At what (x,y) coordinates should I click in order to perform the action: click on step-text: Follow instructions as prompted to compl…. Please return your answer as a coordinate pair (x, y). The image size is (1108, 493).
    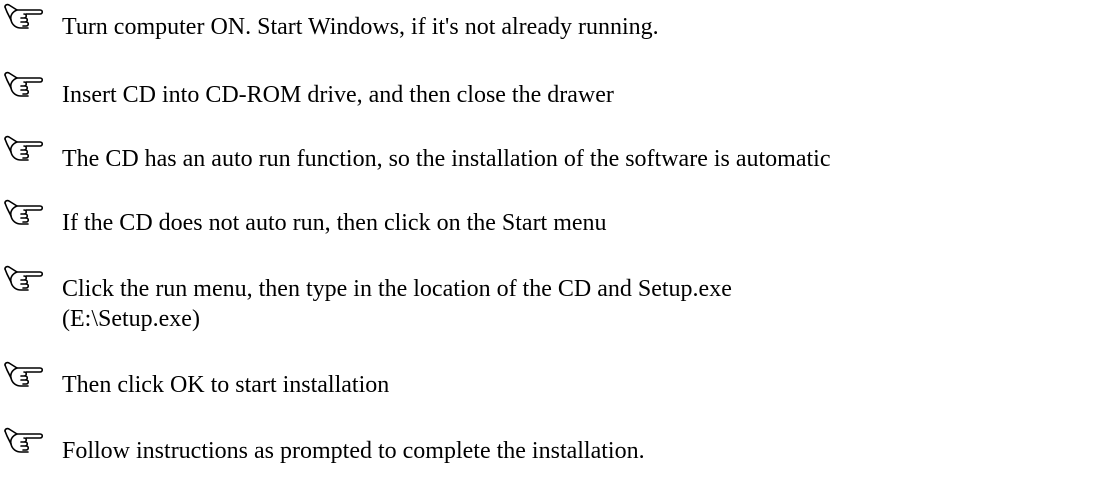
    Looking at the image, I should click on (353, 451).